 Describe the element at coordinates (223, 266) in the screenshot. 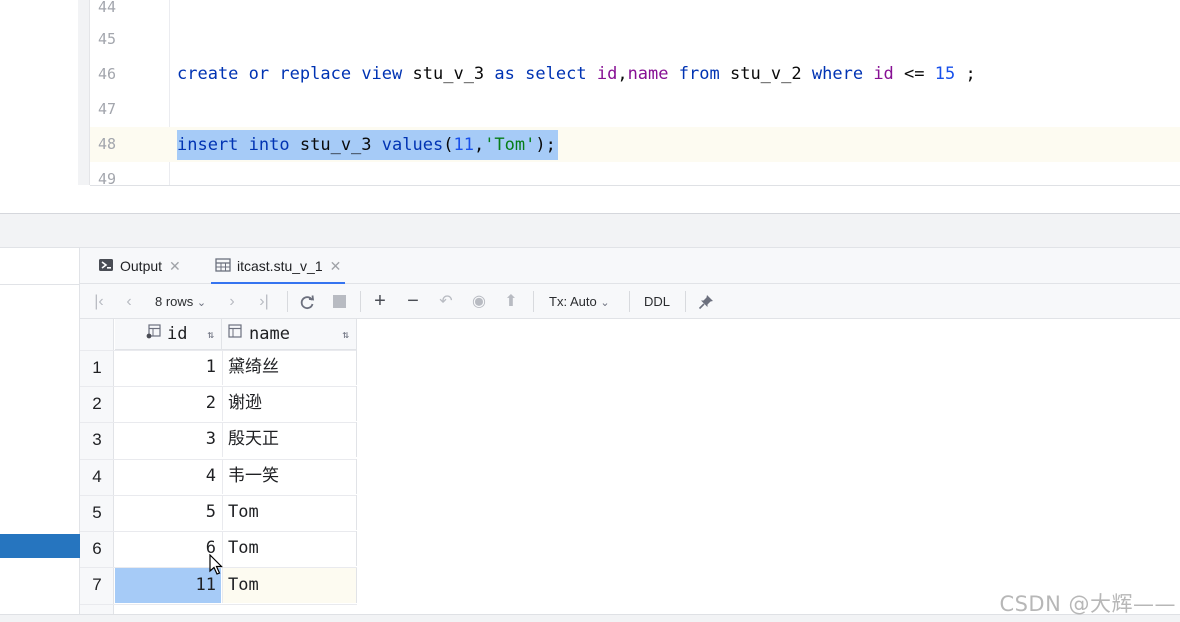

I see `table-icon` at that location.